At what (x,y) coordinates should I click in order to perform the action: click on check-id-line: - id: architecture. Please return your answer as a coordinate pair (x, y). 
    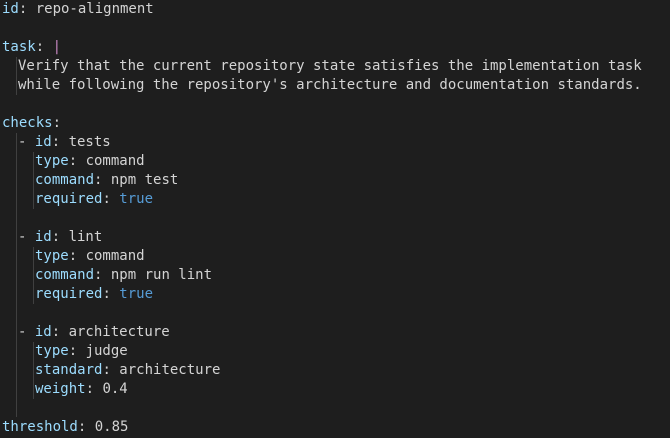
    Looking at the image, I should click on (94, 332).